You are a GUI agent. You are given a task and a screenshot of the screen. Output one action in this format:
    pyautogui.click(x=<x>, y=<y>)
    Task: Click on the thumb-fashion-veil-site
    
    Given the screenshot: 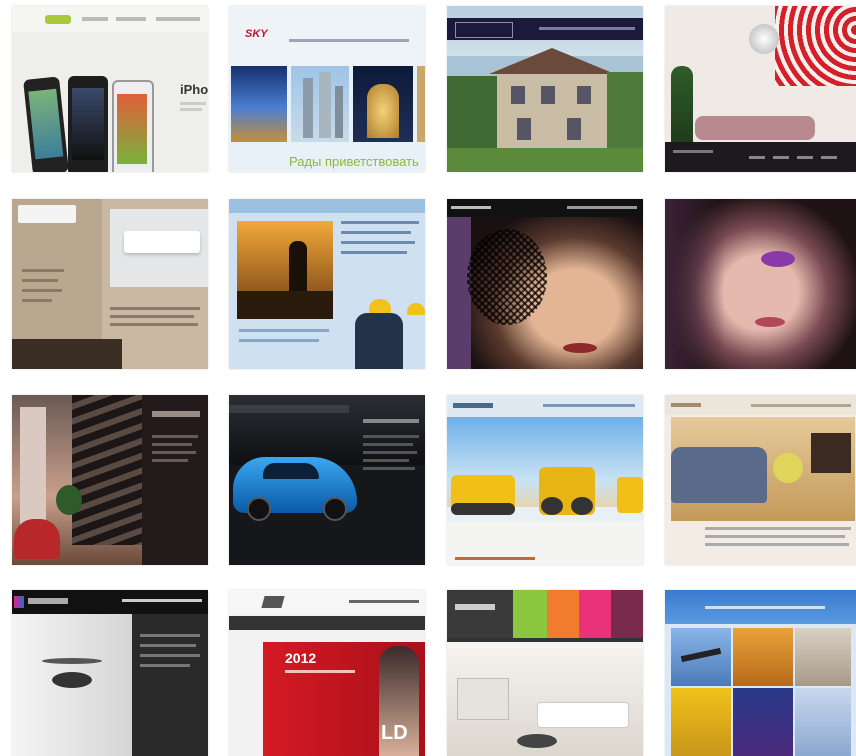 What is the action you would take?
    pyautogui.click(x=545, y=284)
    